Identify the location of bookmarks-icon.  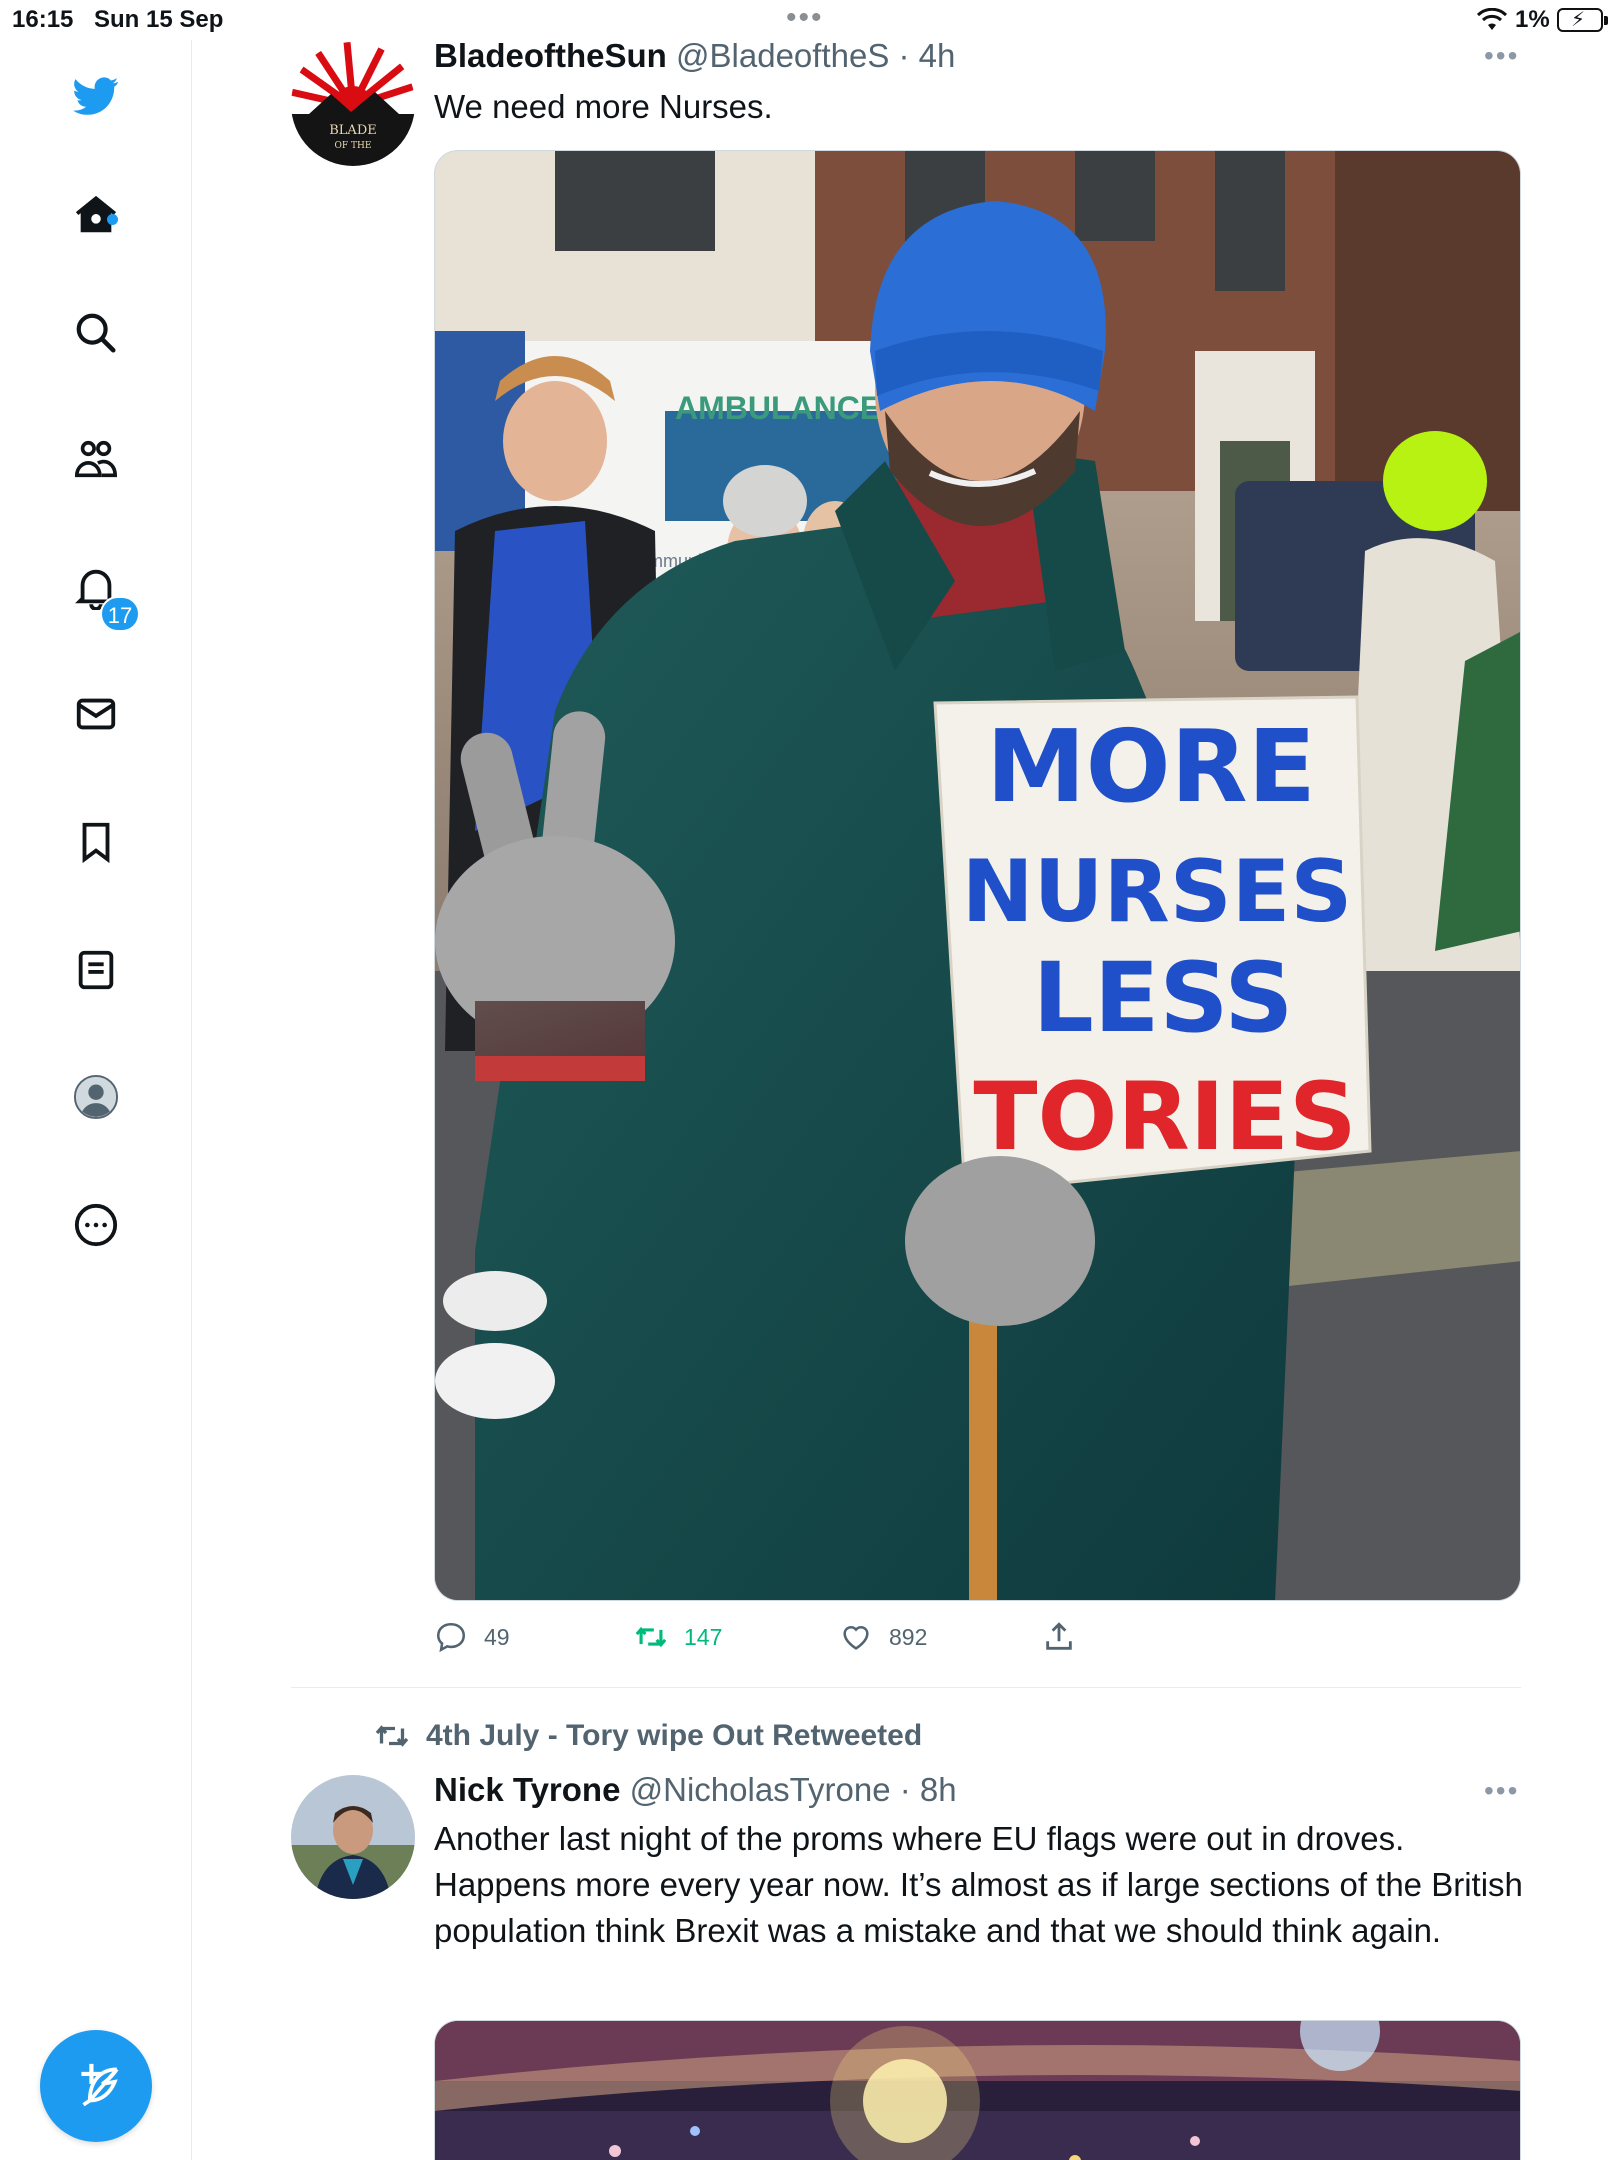
(96, 842).